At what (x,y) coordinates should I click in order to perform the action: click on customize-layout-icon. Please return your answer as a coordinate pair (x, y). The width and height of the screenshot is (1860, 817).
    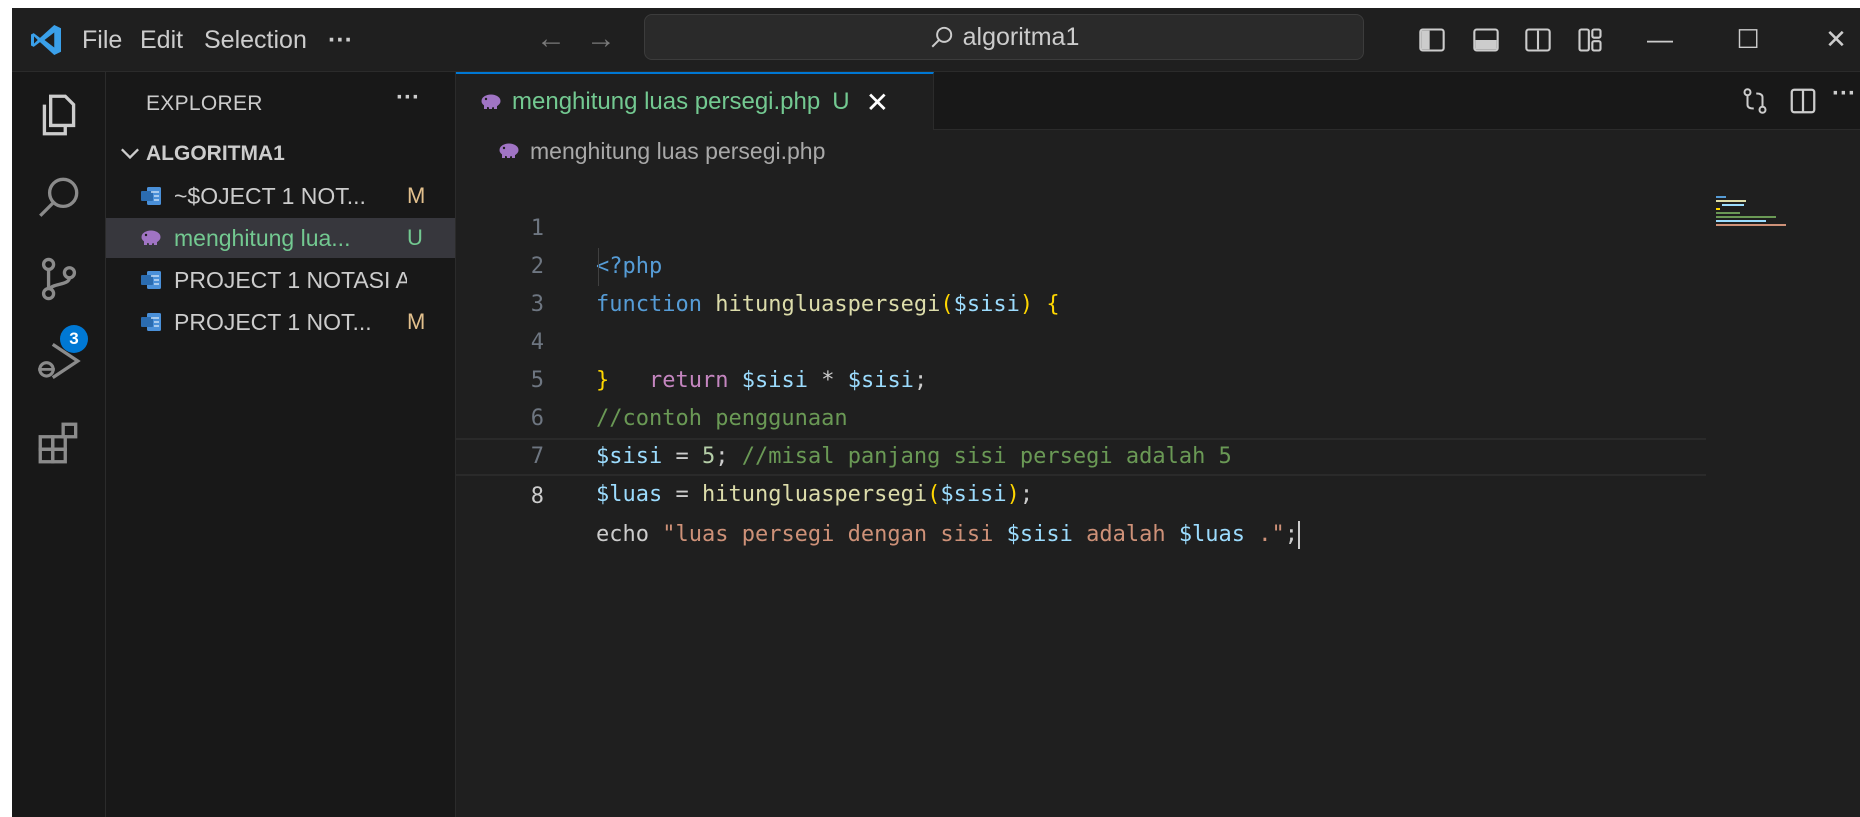
    Looking at the image, I should click on (1590, 40).